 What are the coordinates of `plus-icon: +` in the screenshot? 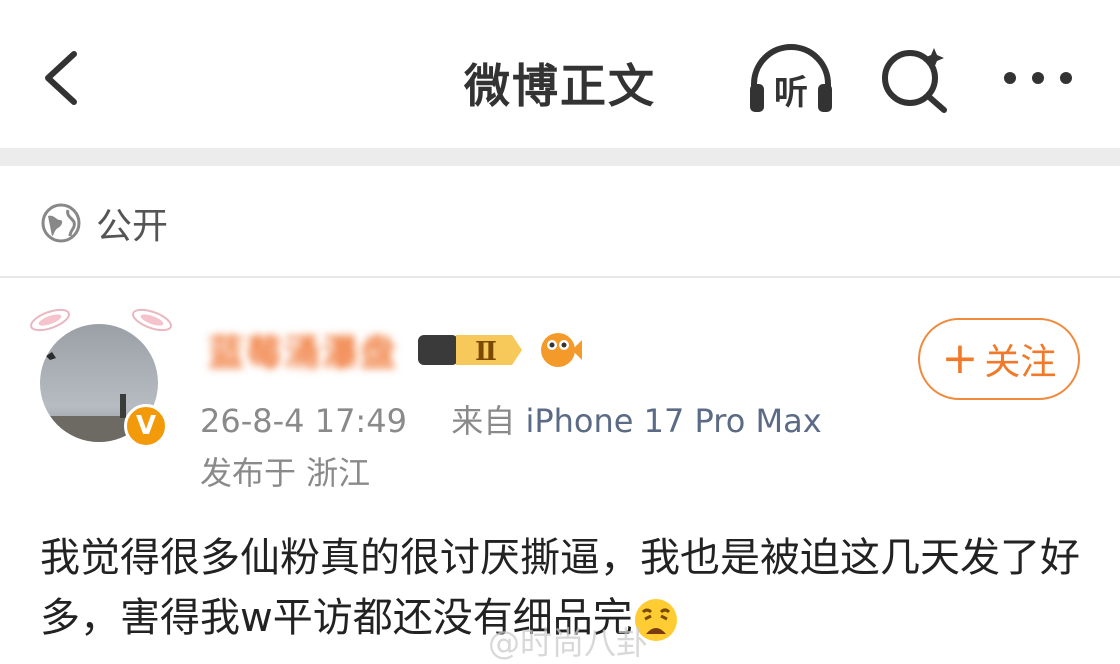 It's located at (960, 358).